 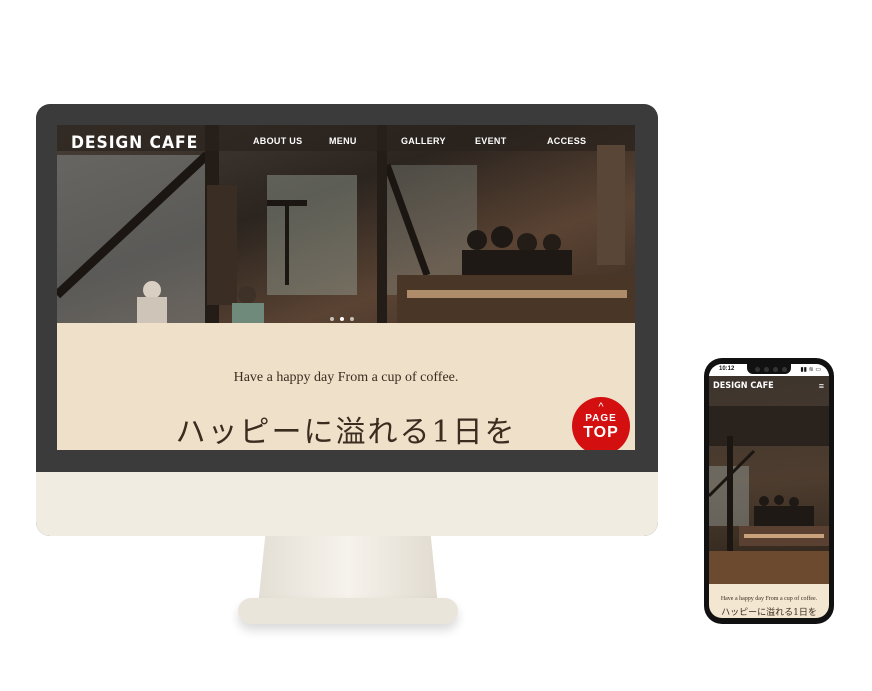 I want to click on monitor-chin, so click(x=347, y=504).